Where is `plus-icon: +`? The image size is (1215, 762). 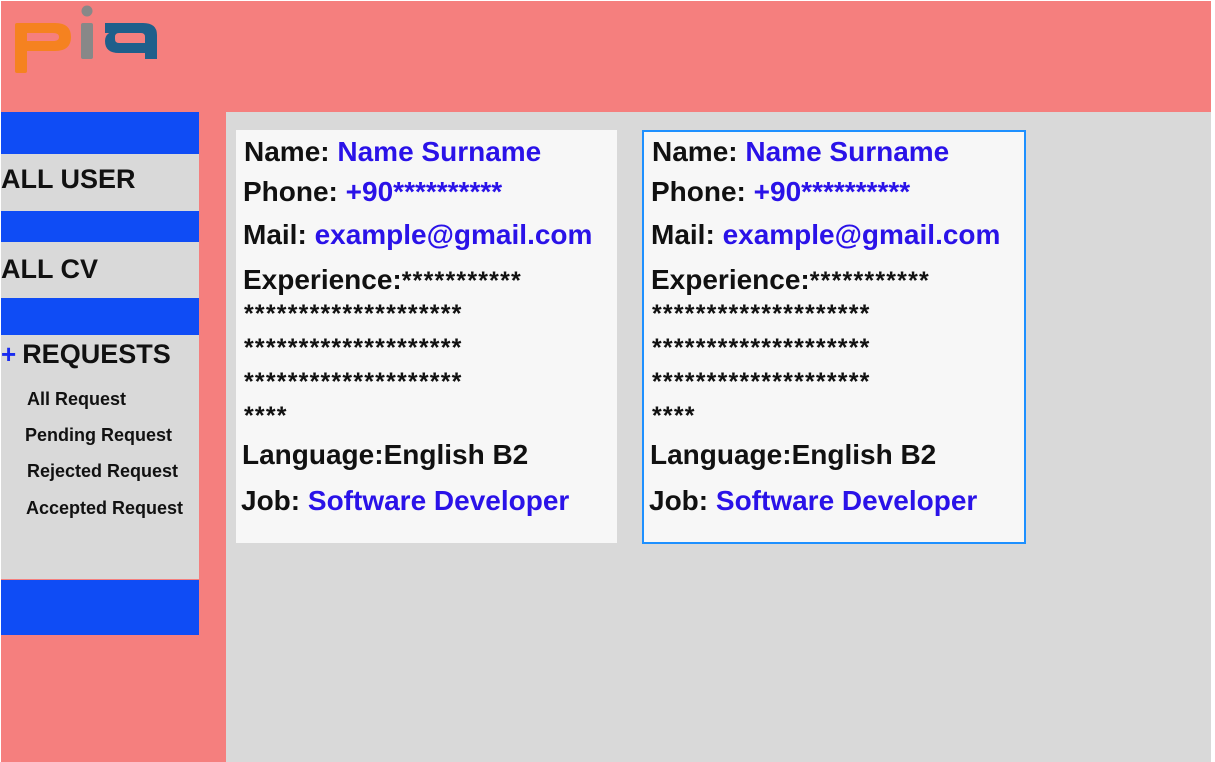
plus-icon: + is located at coordinates (9, 354).